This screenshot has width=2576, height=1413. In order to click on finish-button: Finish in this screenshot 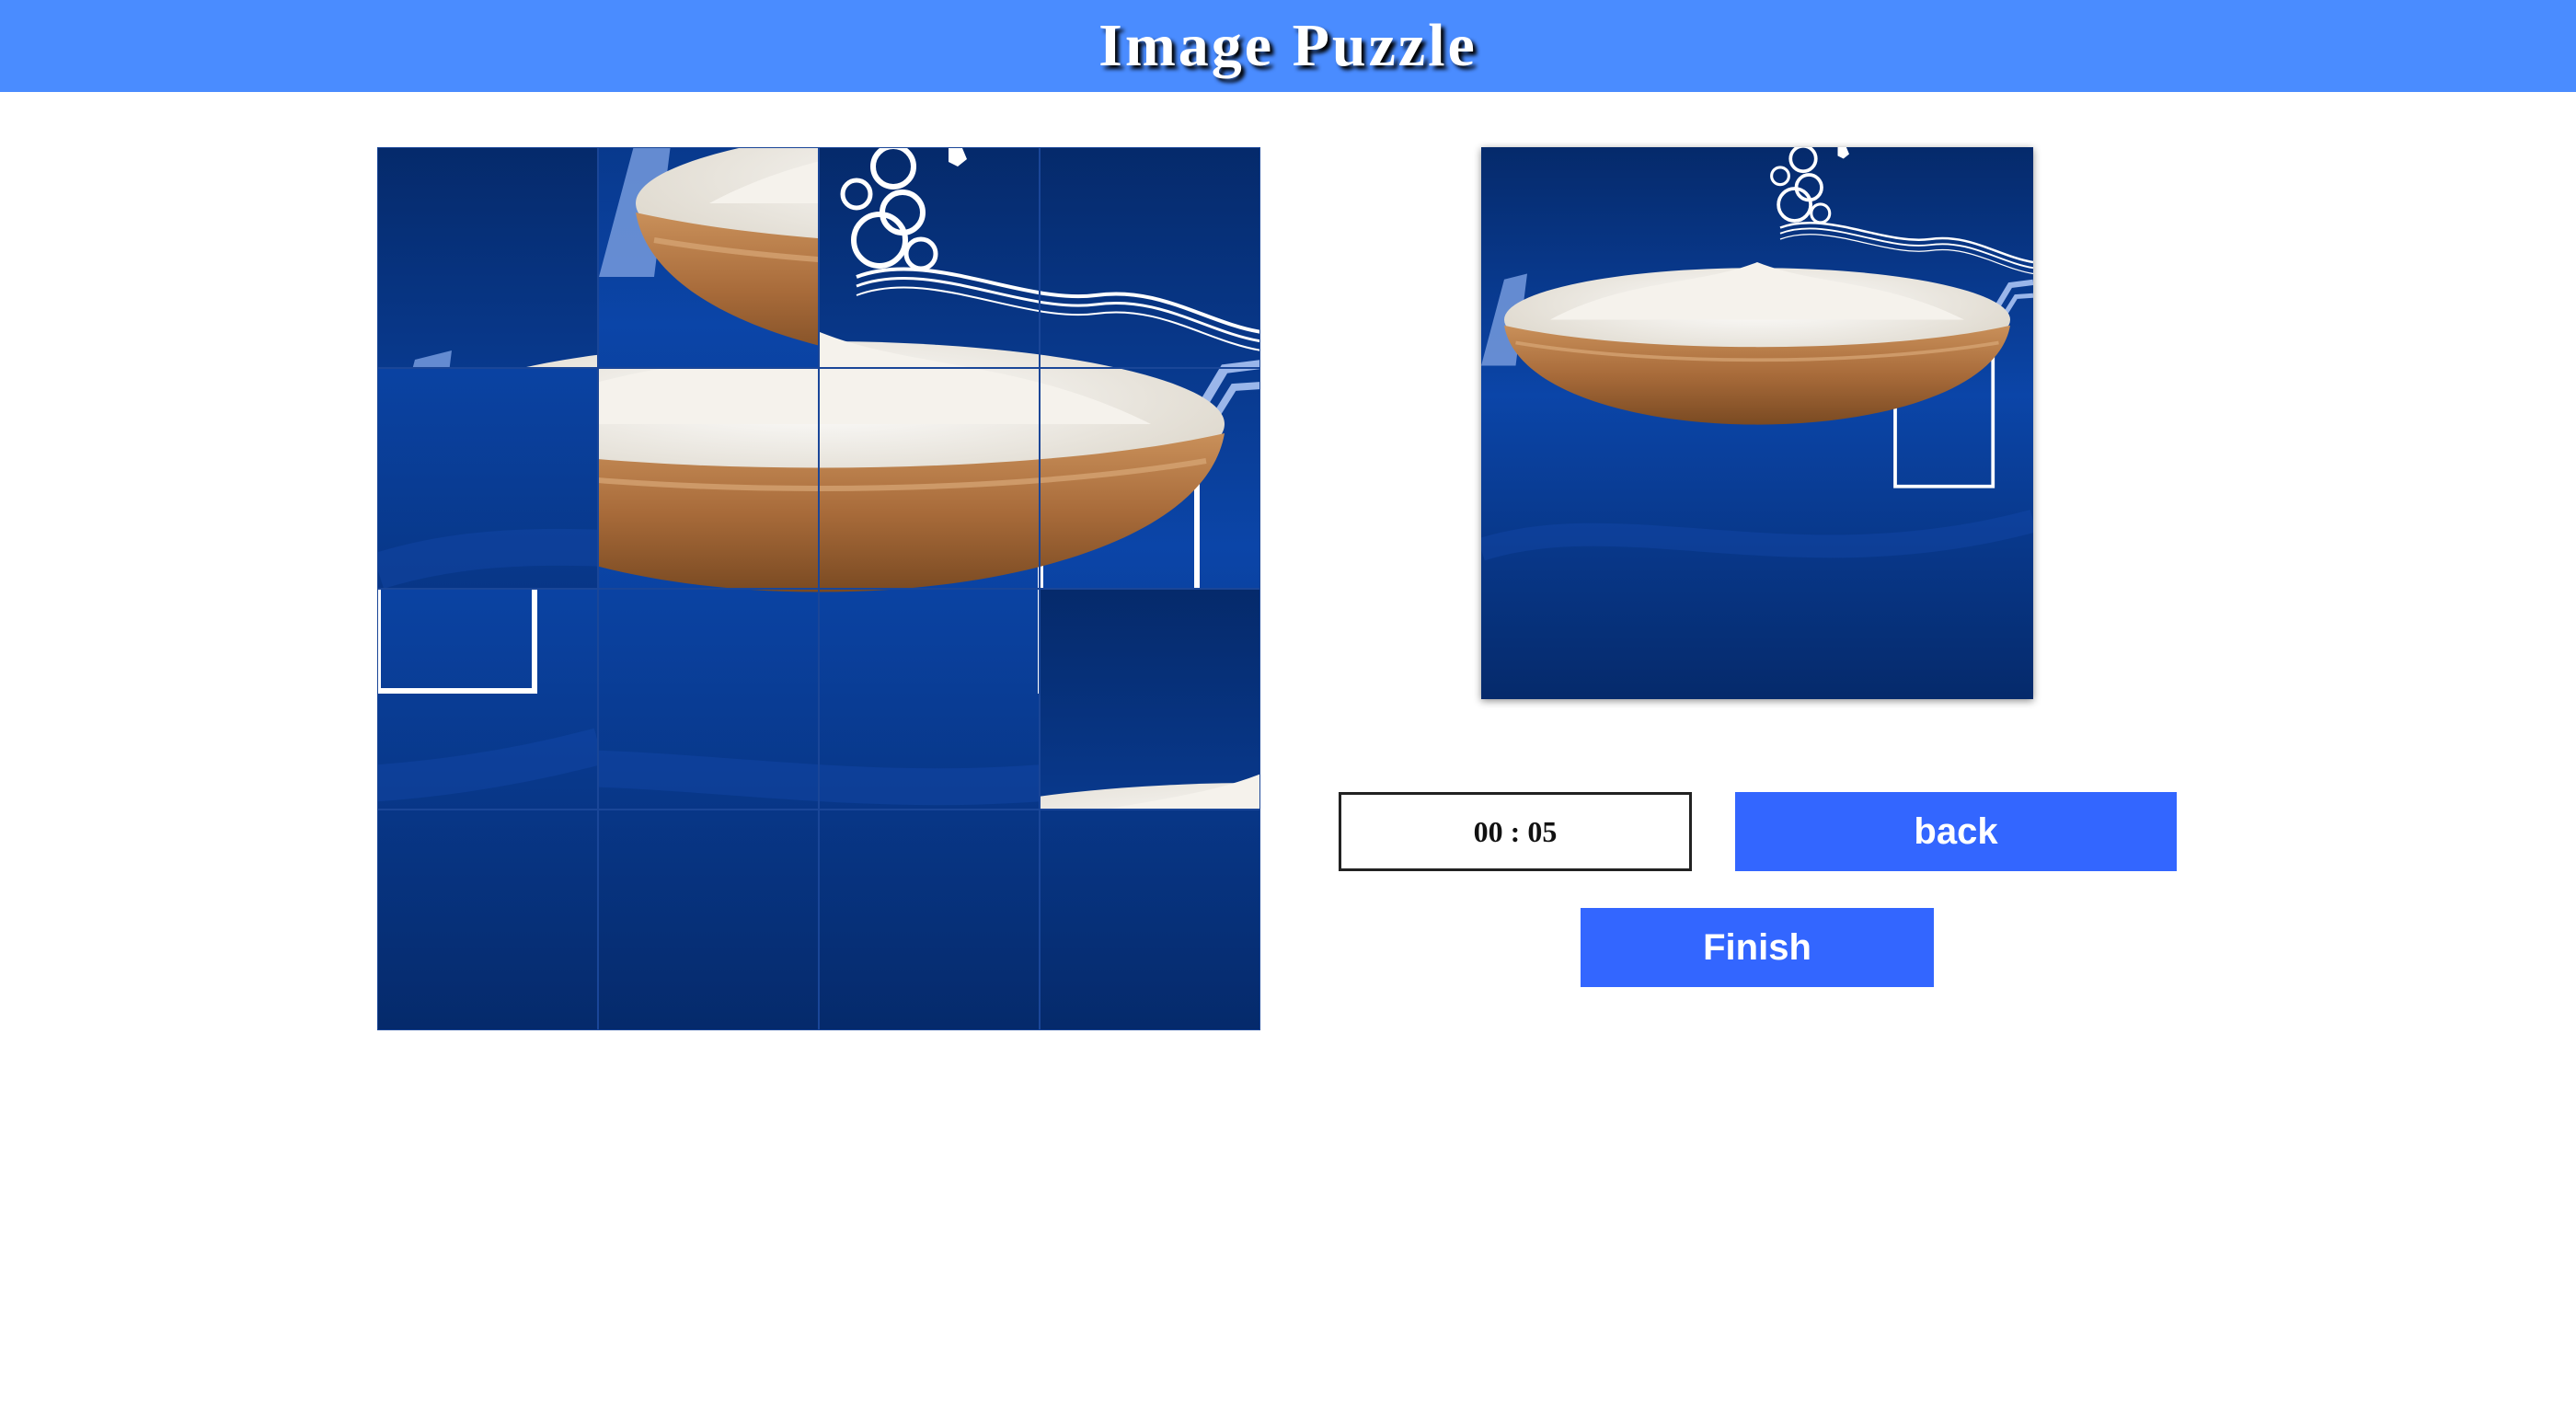, I will do `click(1757, 947)`.